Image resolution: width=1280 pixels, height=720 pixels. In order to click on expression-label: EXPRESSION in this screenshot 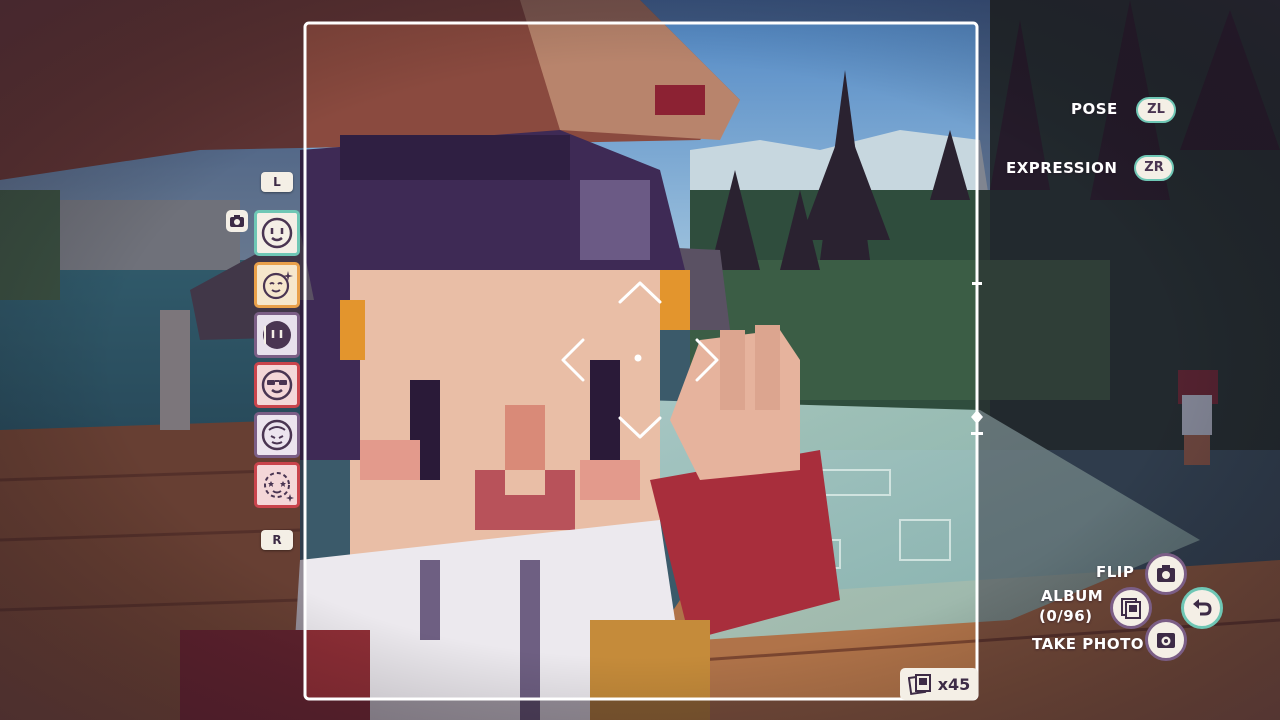, I will do `click(1062, 168)`.